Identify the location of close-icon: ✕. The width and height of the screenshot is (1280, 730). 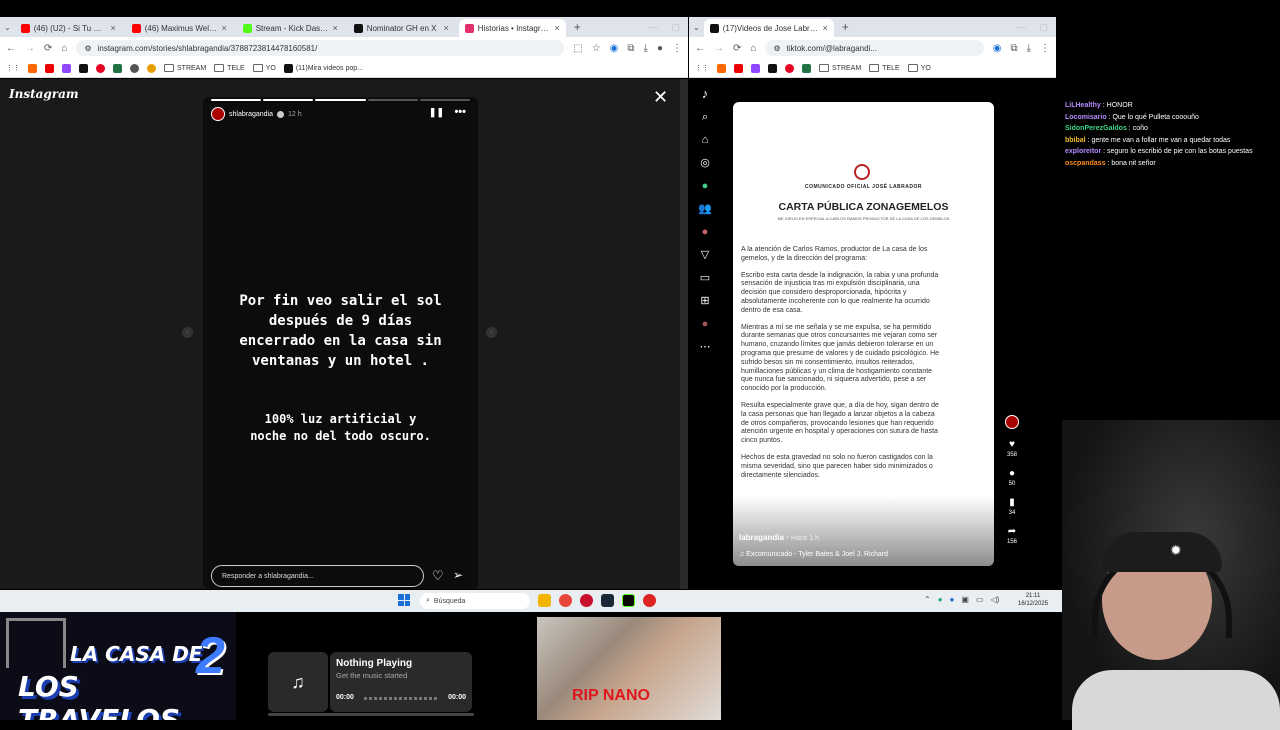
(660, 97).